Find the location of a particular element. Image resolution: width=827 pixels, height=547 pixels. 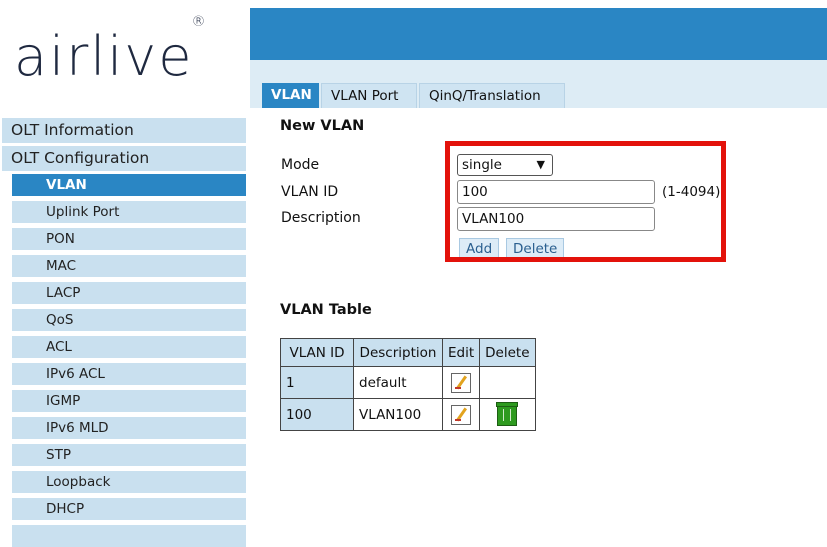

sidebar-item-igmp: IGMP is located at coordinates (129, 401).